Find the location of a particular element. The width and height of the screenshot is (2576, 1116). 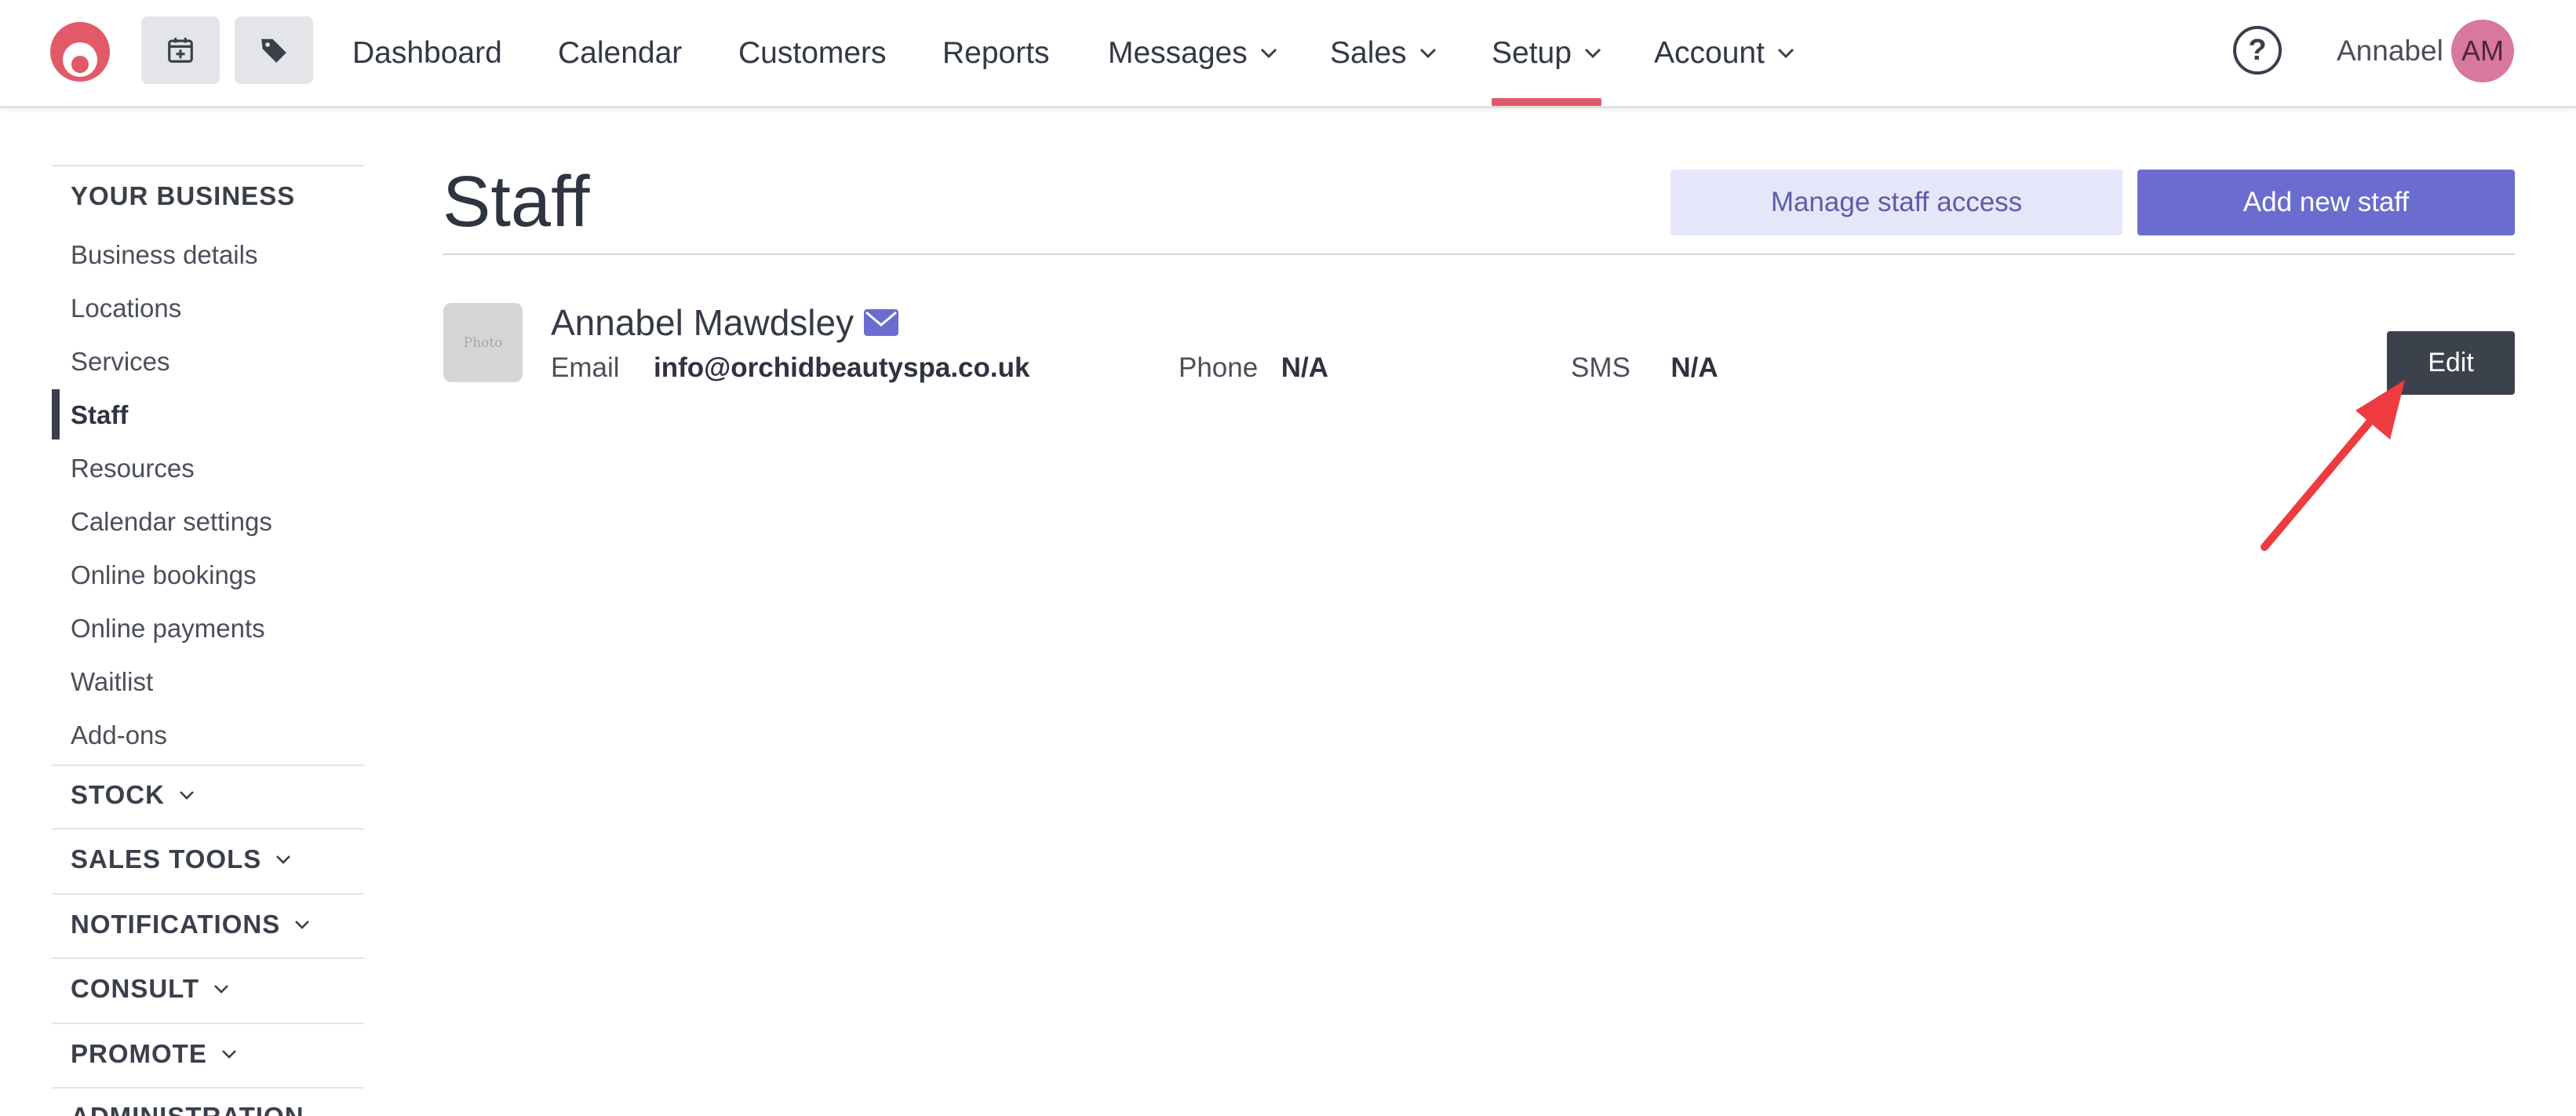

annotation-arrow-icon is located at coordinates (2333, 465).